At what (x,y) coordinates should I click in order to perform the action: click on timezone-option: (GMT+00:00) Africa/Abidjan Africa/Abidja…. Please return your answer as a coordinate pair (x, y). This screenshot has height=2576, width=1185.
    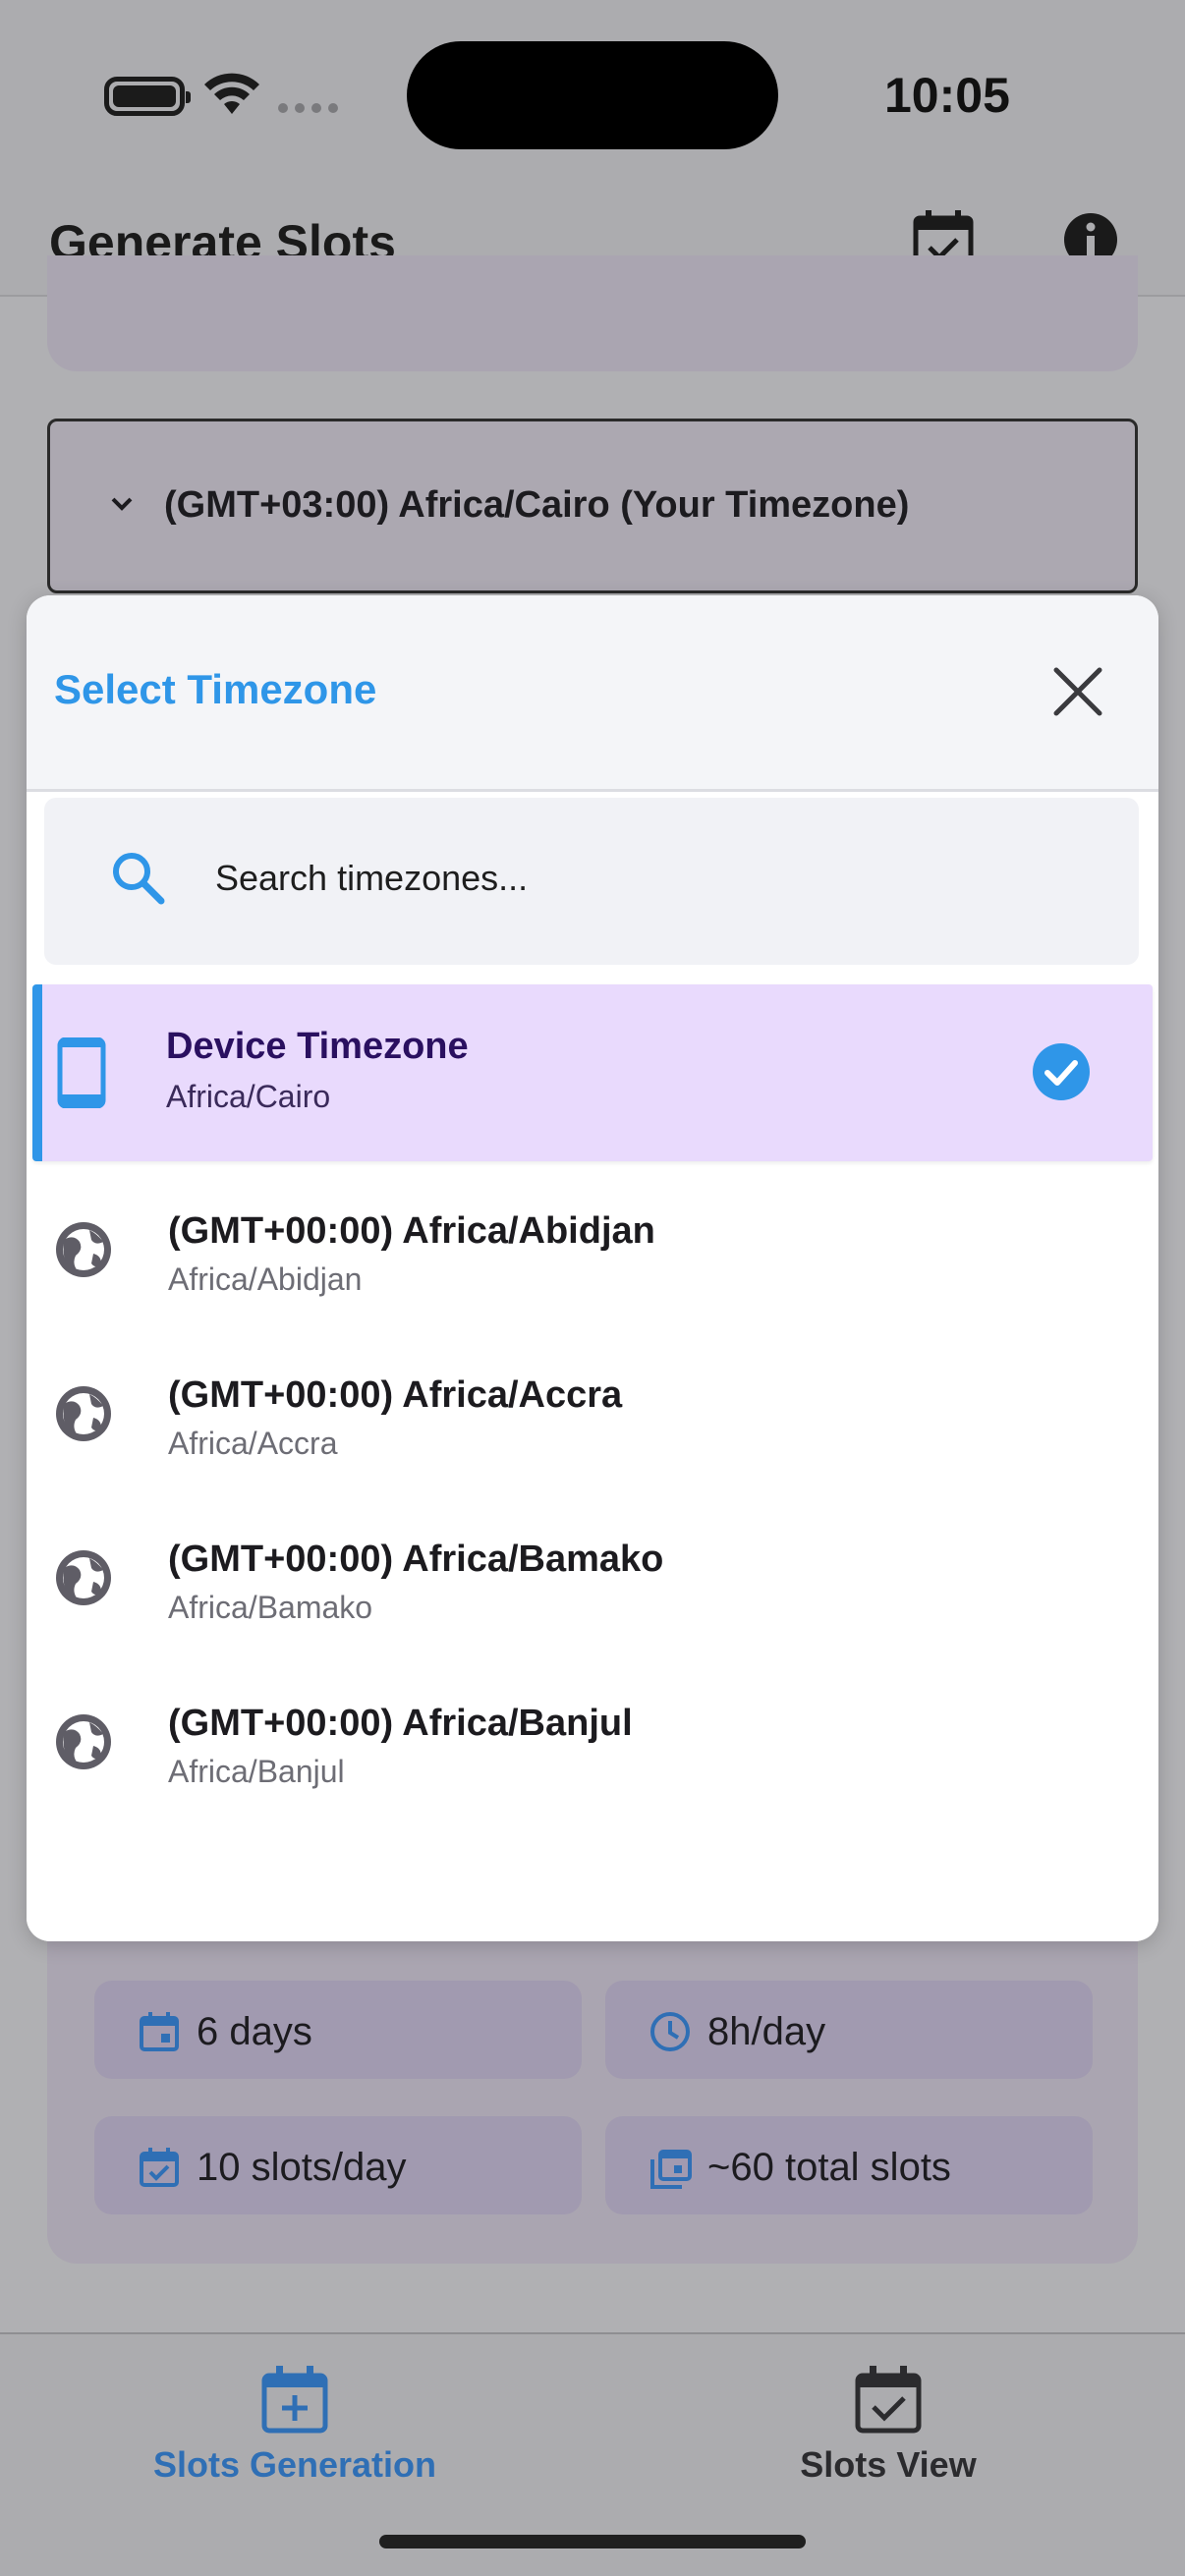
    Looking at the image, I should click on (592, 1243).